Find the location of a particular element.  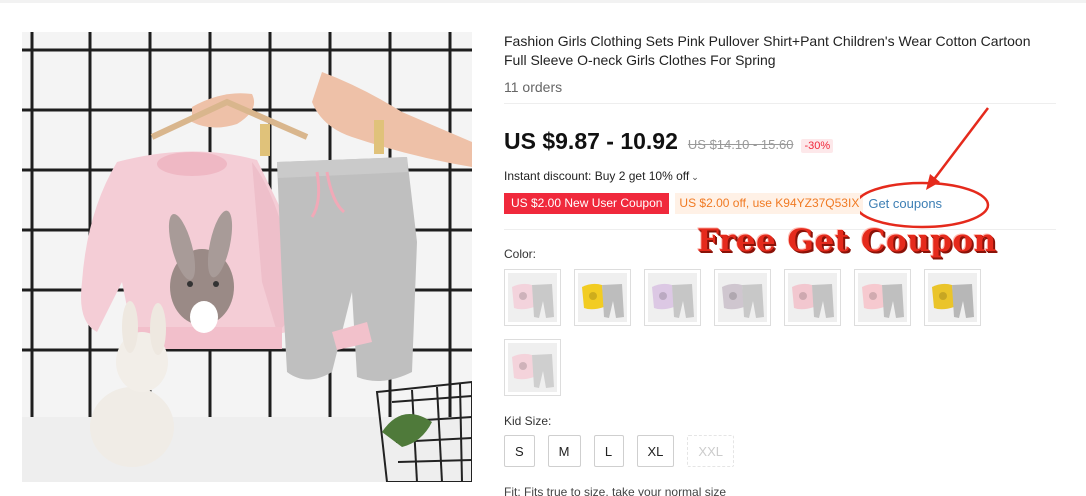

chevron-down-icon: ⌄ is located at coordinates (695, 177).